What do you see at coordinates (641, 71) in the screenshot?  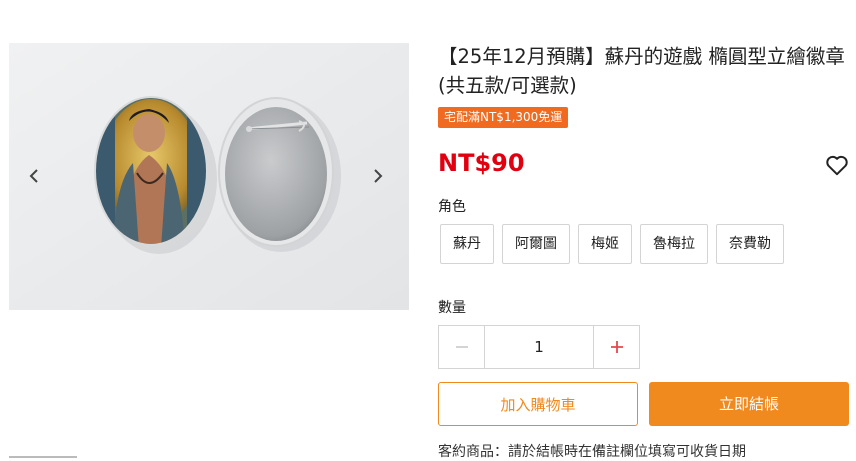 I see `product-title: 【25年12月預購】蘇丹的遊戲 橢圓型立繪徽章 (共五款/可選款)` at bounding box center [641, 71].